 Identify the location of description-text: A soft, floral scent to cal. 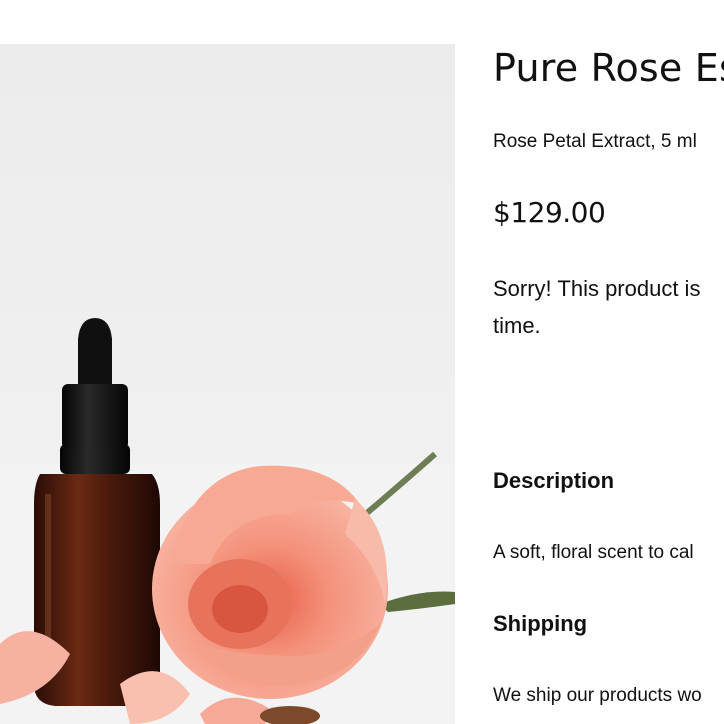
(593, 552).